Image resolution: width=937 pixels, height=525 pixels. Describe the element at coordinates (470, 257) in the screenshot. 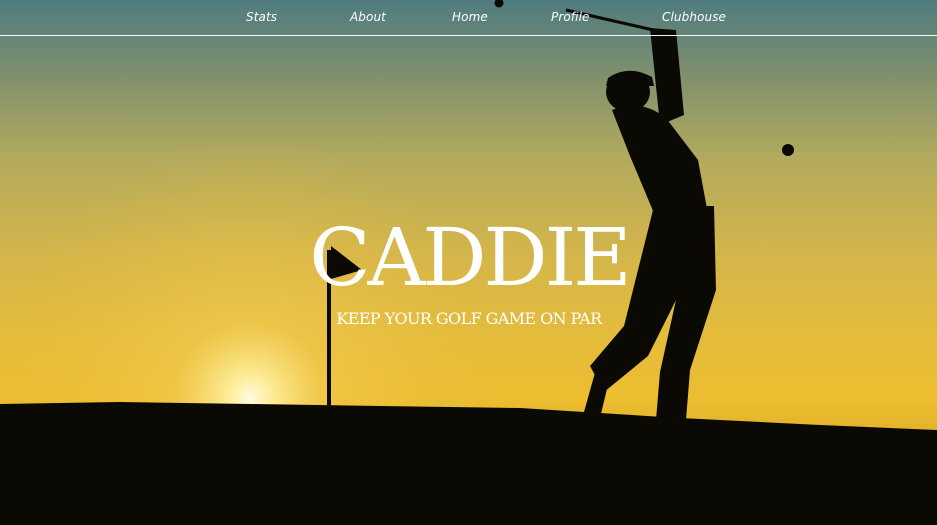

I see `brand-title: CADDIE` at that location.